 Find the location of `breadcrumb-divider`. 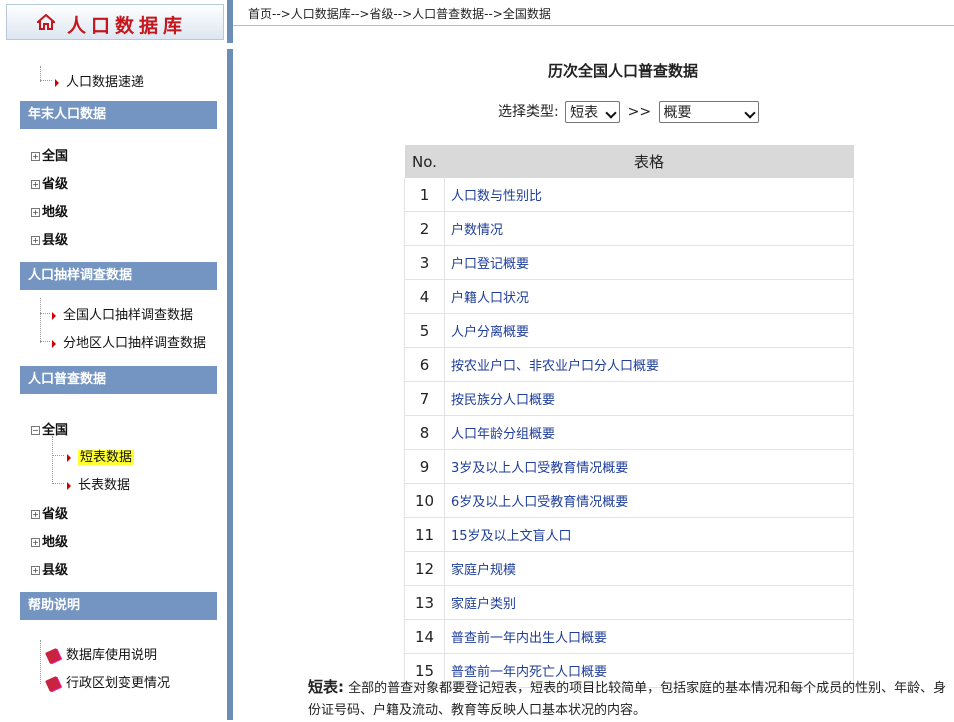

breadcrumb-divider is located at coordinates (593, 25).